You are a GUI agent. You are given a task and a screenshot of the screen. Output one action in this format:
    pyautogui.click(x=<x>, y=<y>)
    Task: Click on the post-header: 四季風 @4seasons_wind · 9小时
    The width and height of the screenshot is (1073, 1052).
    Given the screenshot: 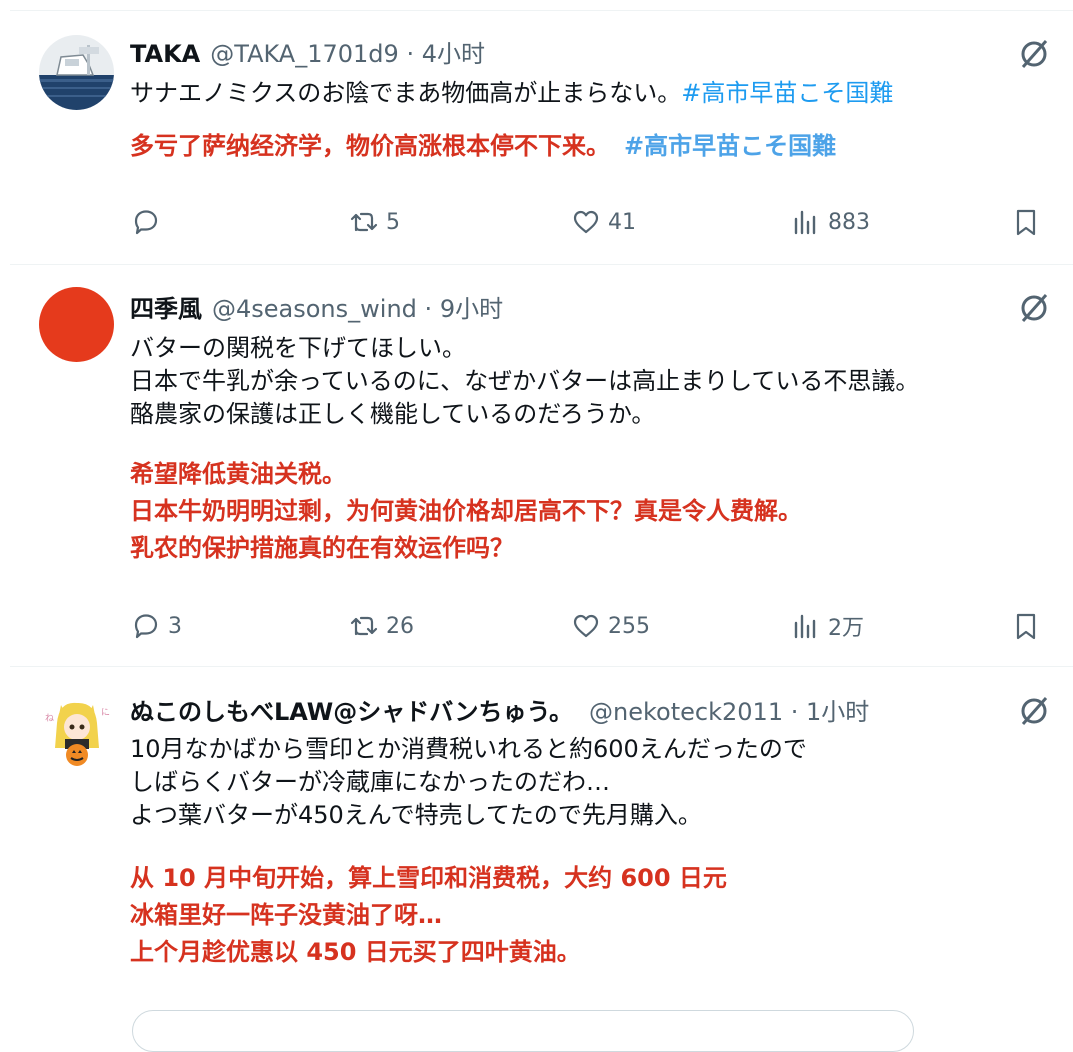 What is the action you would take?
    pyautogui.click(x=316, y=306)
    